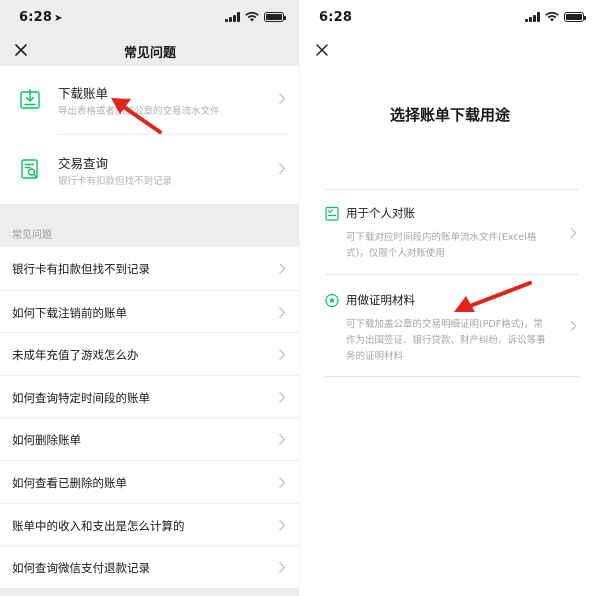 The height and width of the screenshot is (596, 600). I want to click on list-item: 银行卡有扣款但找不到记录, so click(150, 268).